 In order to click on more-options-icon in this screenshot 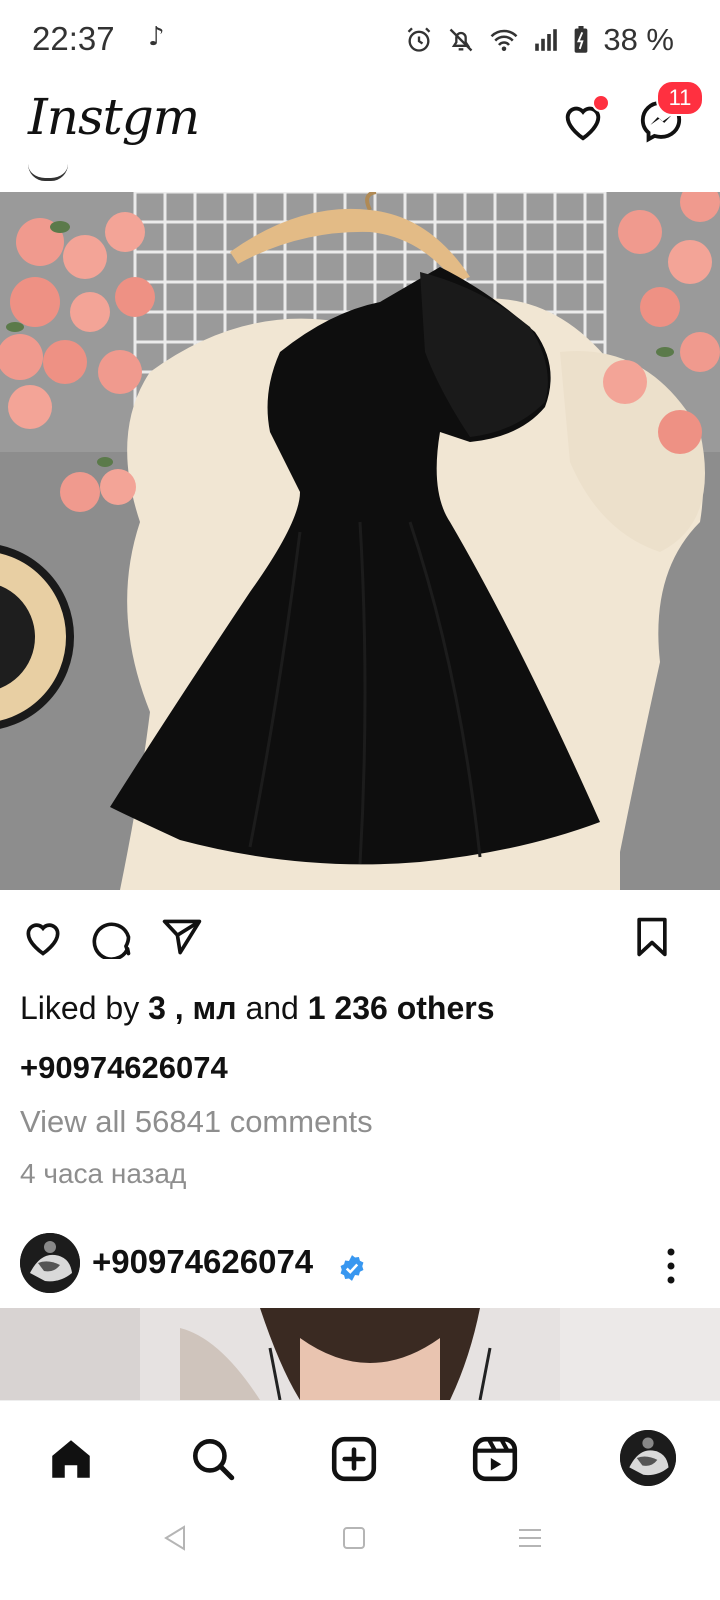, I will do `click(671, 1266)`.